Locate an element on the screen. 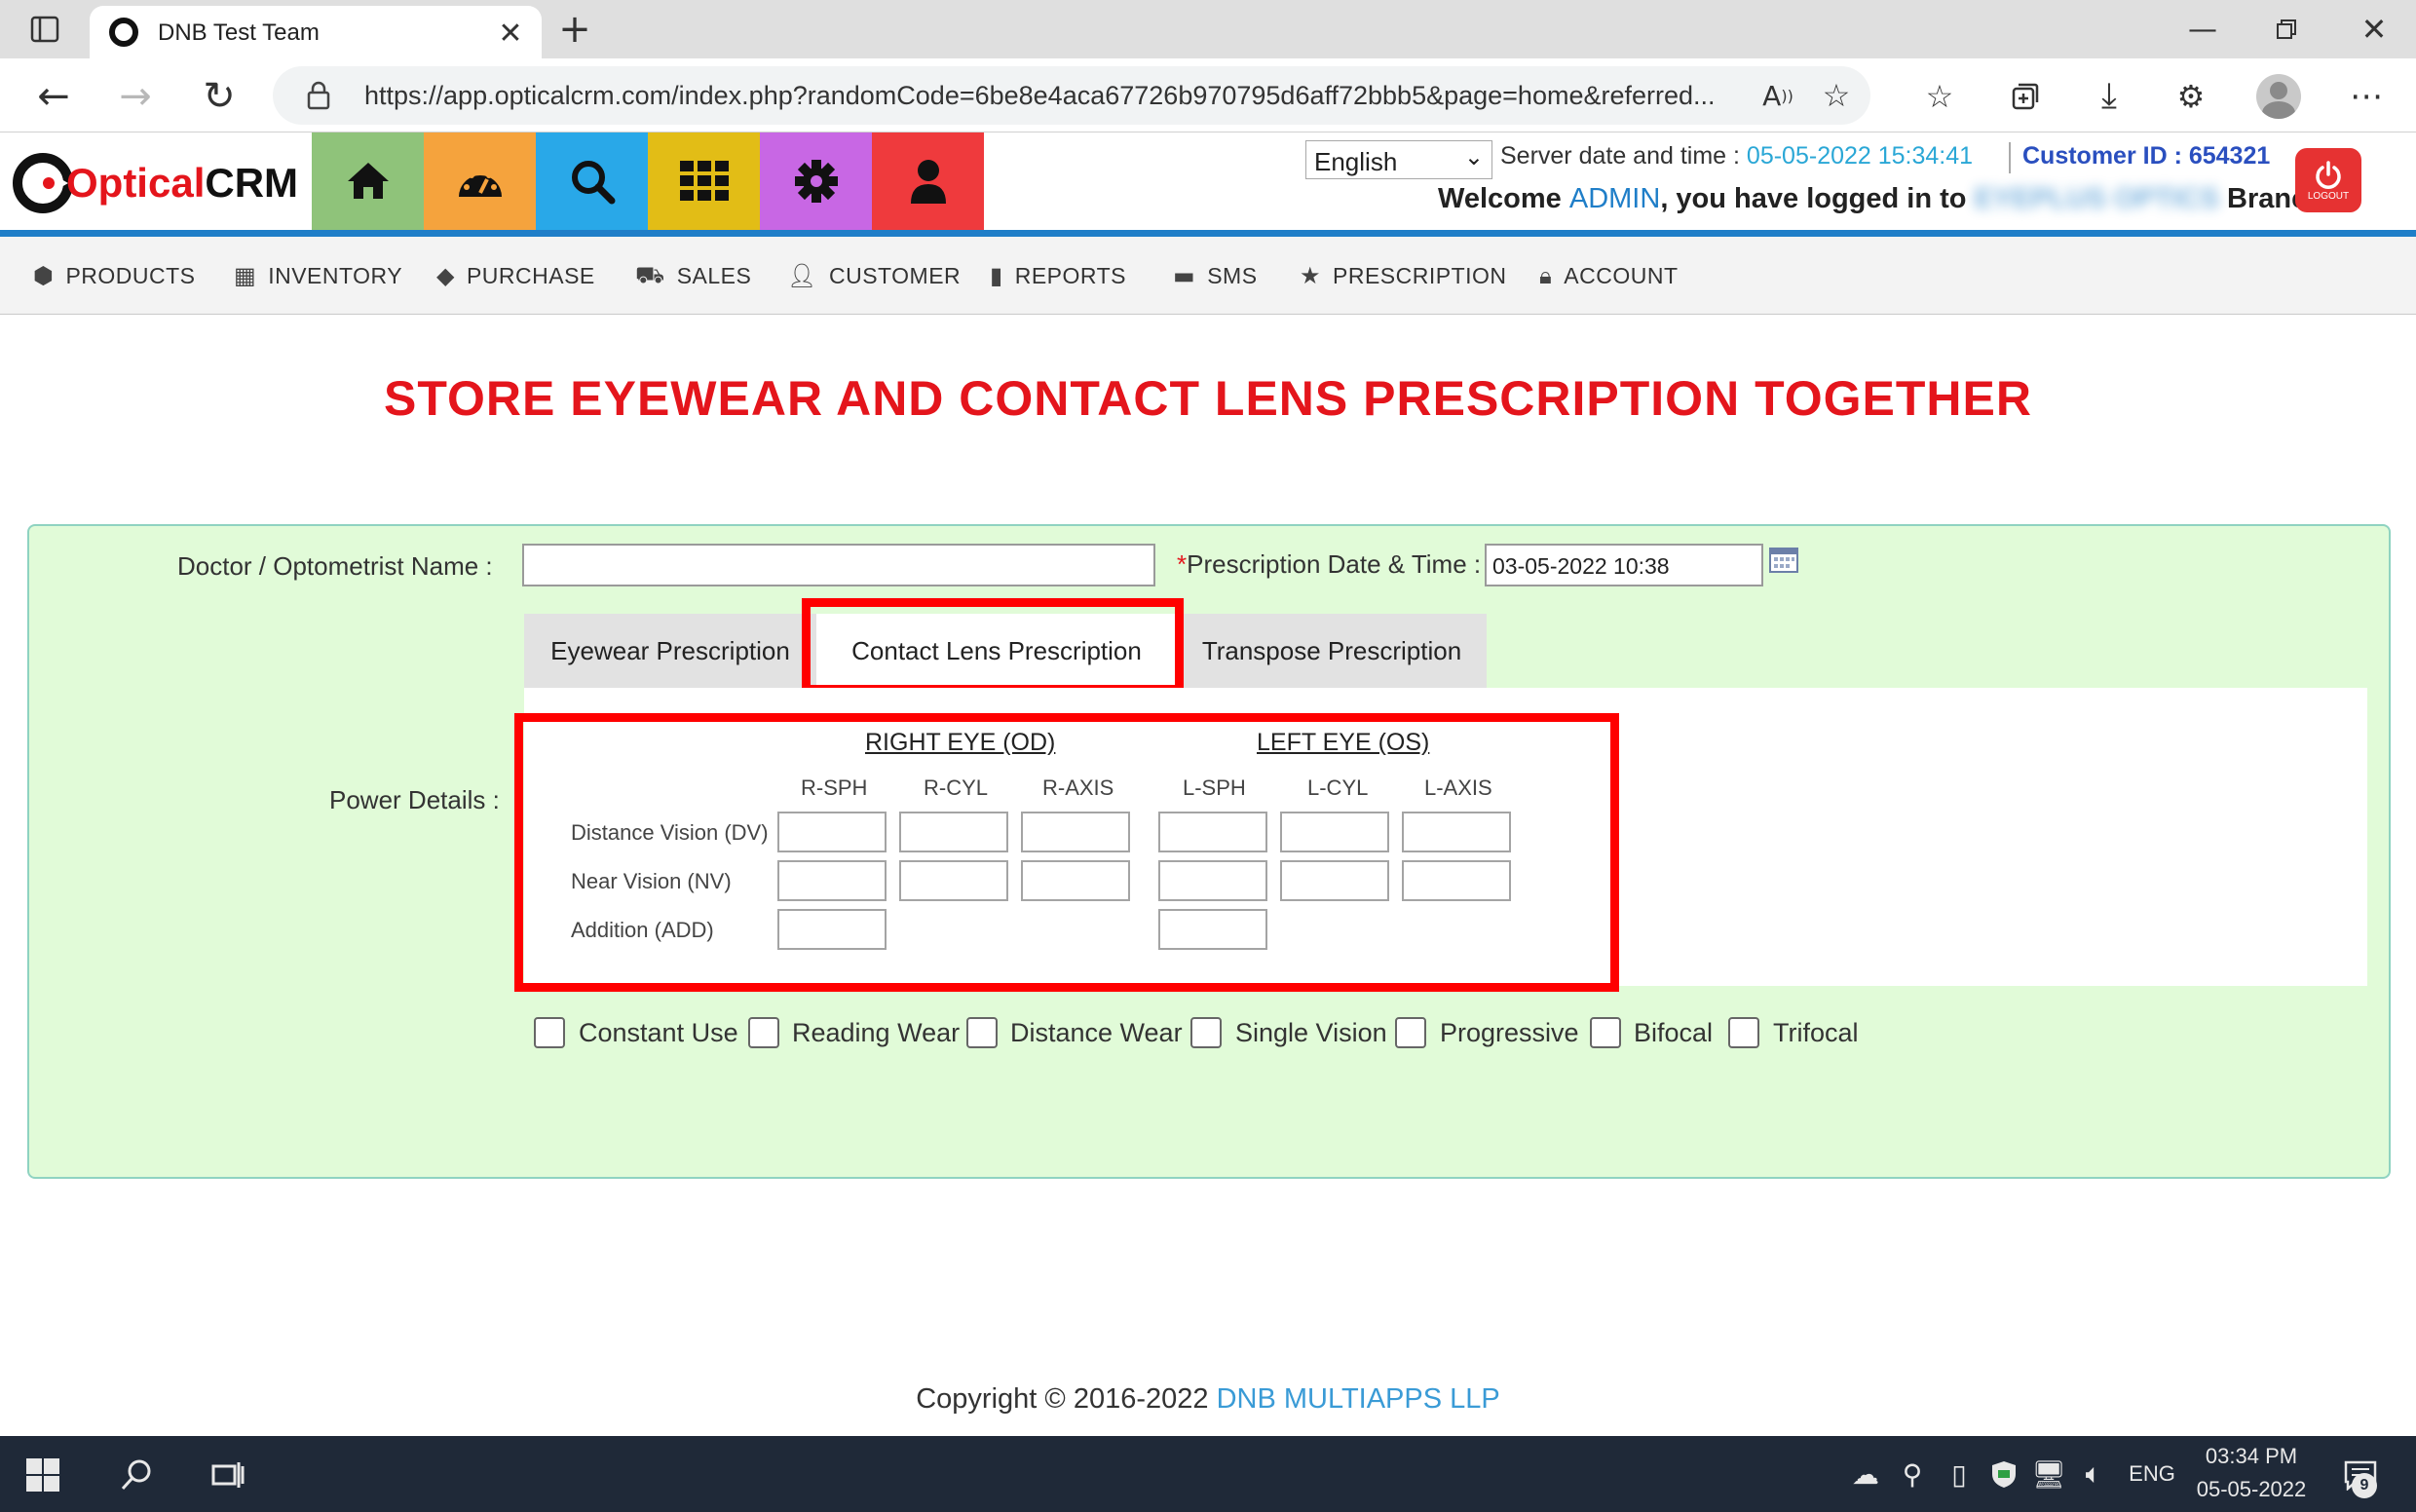 This screenshot has width=2416, height=1512. home-button is located at coordinates (368, 181).